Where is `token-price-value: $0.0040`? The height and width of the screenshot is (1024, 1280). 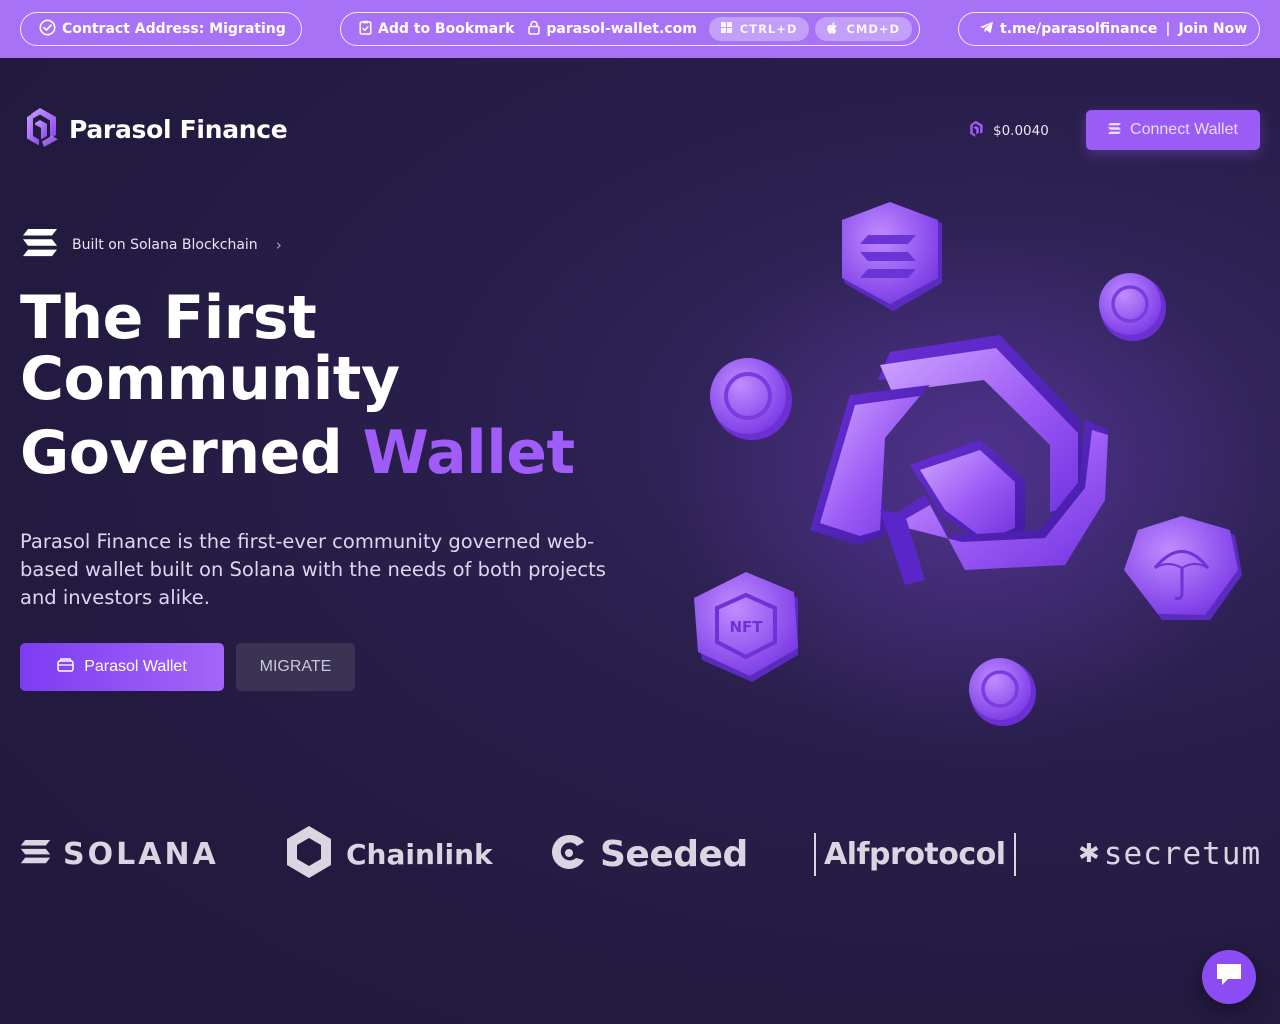 token-price-value: $0.0040 is located at coordinates (1021, 131).